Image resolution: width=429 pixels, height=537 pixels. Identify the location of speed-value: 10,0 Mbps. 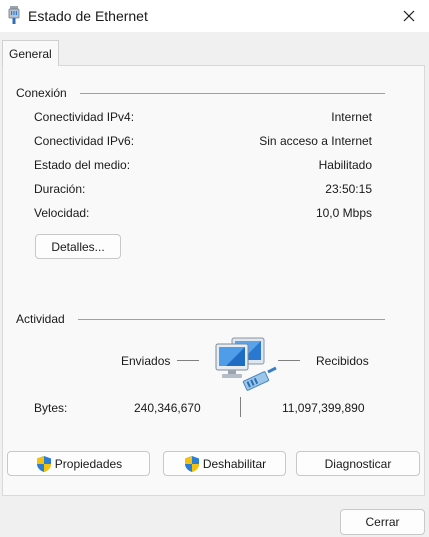
(343, 213).